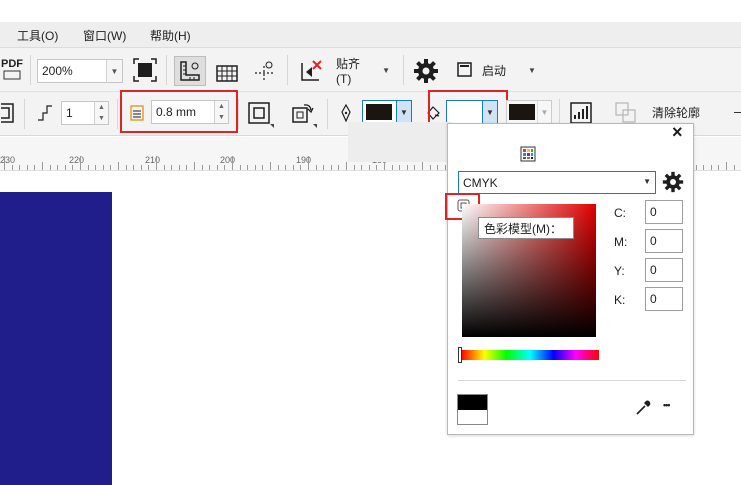 The image size is (741, 485). What do you see at coordinates (104, 35) in the screenshot?
I see `menu-window: 窗口(W)` at bounding box center [104, 35].